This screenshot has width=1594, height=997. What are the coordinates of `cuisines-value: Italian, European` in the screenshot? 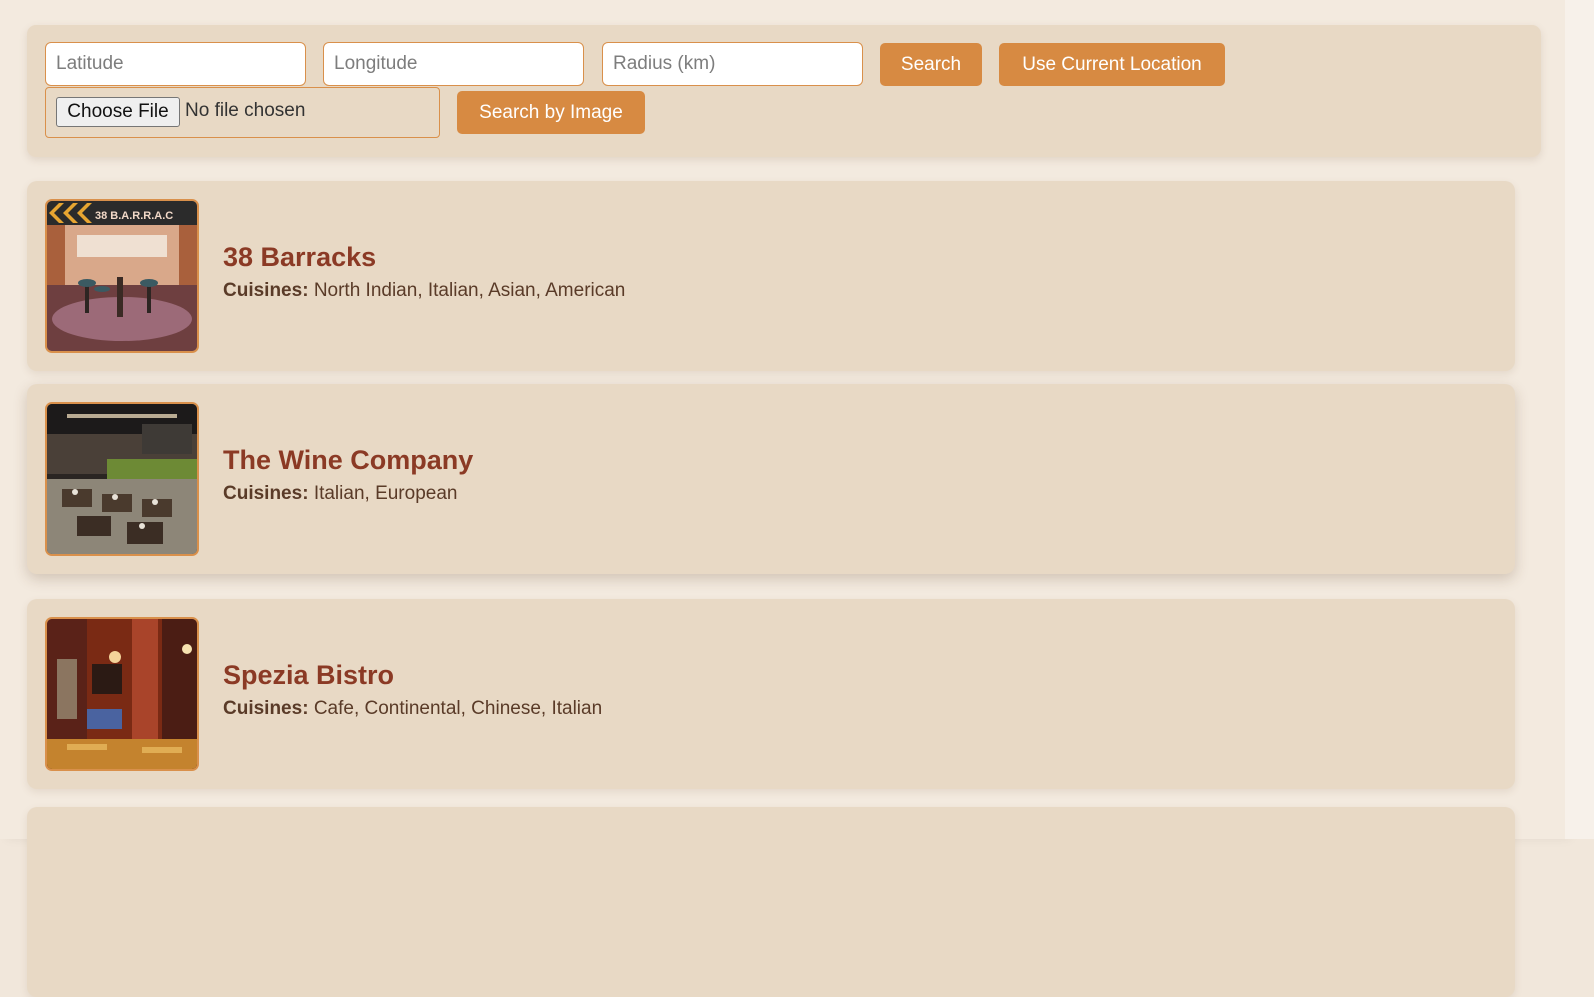 It's located at (385, 493).